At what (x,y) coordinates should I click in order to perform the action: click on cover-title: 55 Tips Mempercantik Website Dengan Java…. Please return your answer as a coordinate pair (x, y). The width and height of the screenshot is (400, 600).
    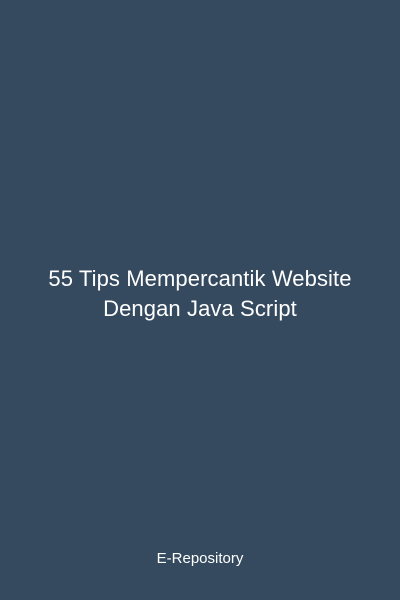
    Looking at the image, I should click on (200, 294).